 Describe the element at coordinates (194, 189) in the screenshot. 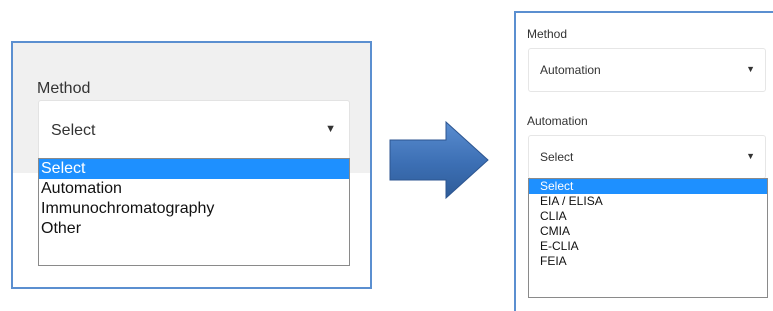

I see `option-automation: Automation` at that location.